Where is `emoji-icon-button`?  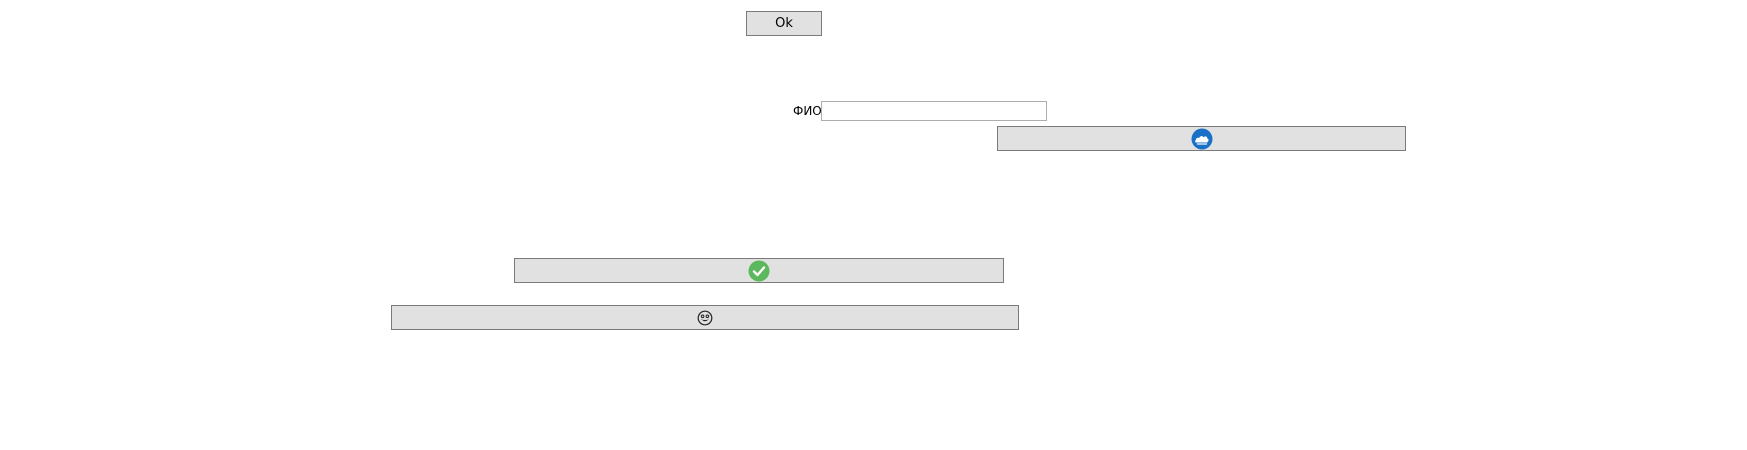 emoji-icon-button is located at coordinates (705, 317).